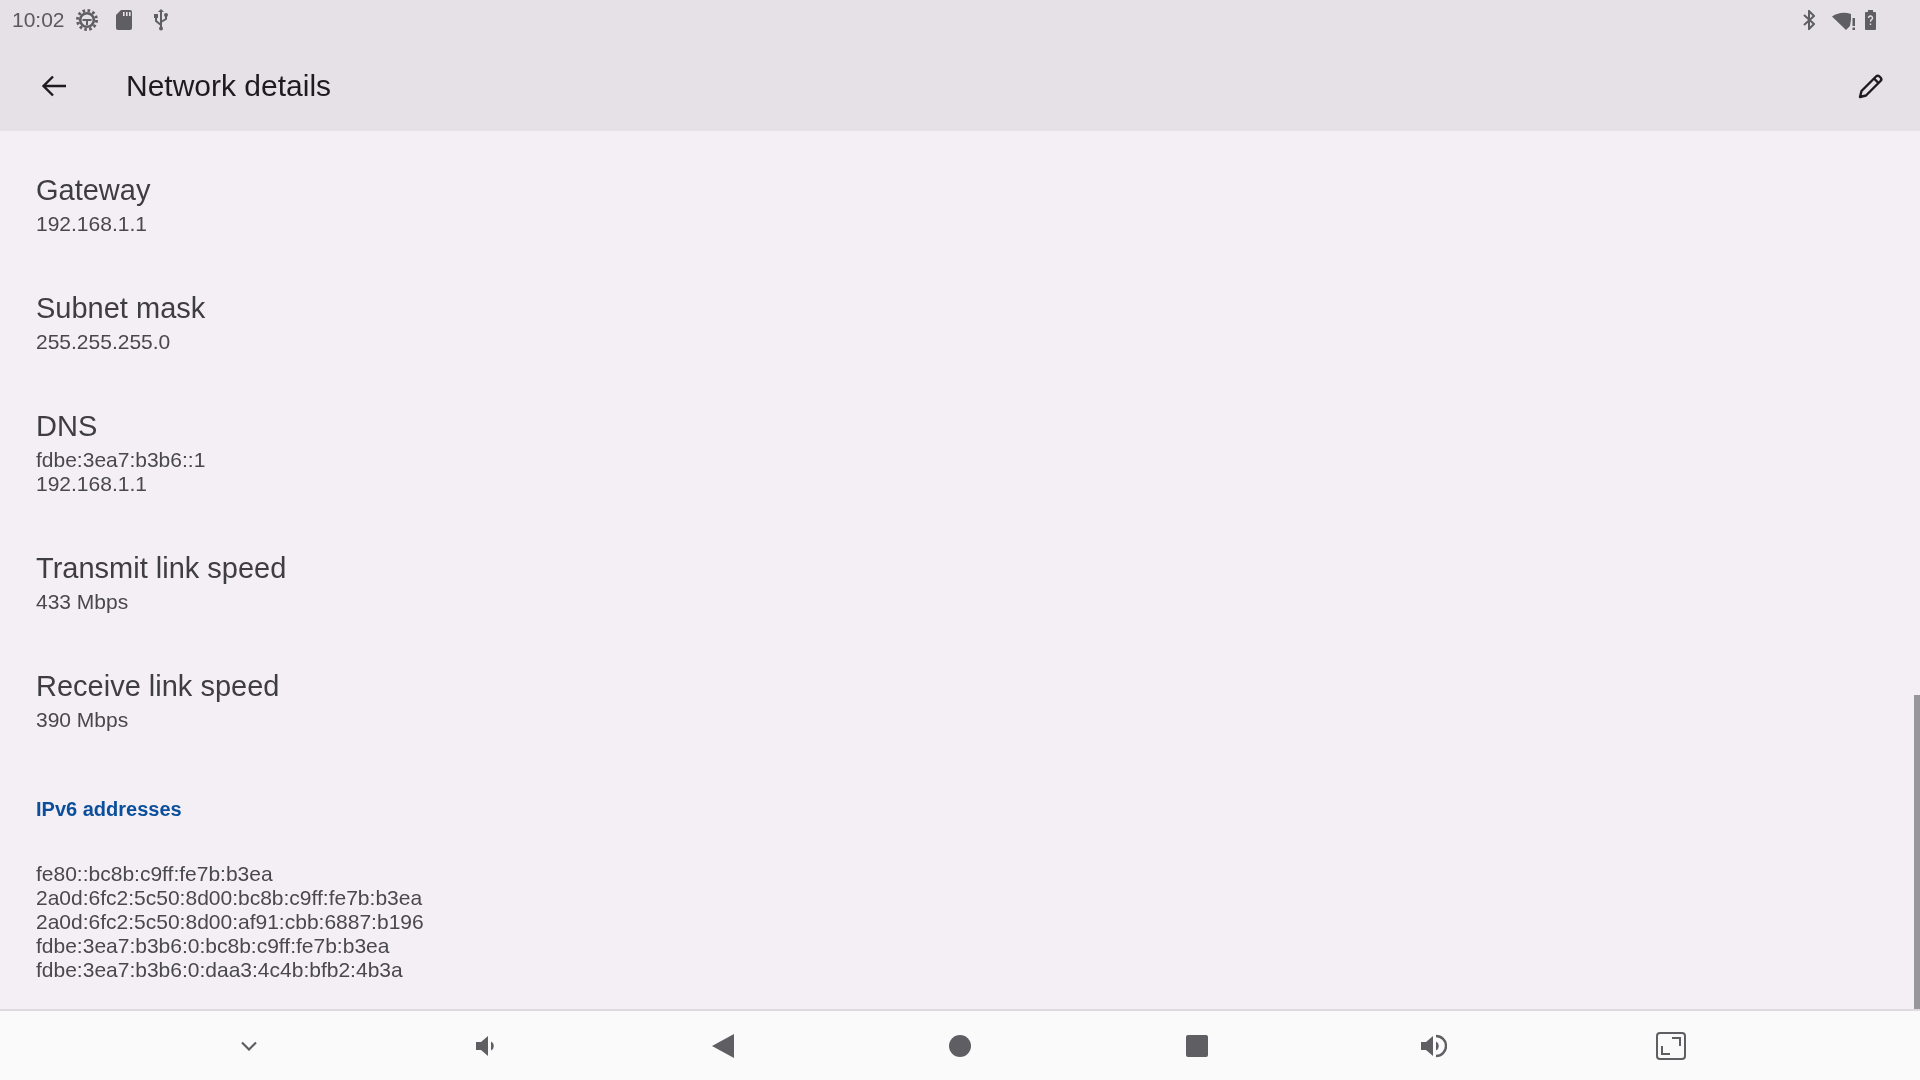 The image size is (1920, 1080). What do you see at coordinates (1197, 1045) in the screenshot?
I see `square-icon` at bounding box center [1197, 1045].